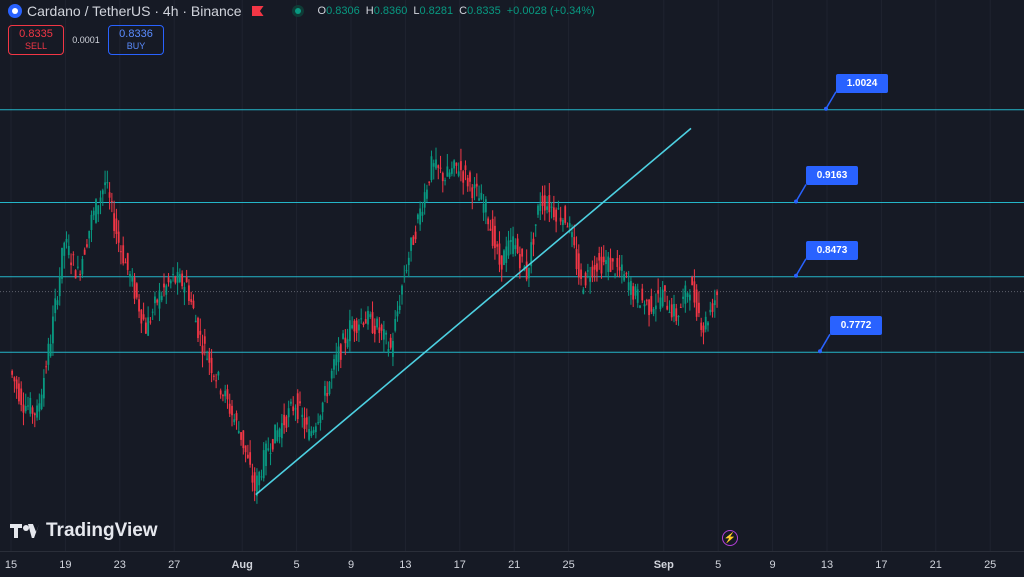 The width and height of the screenshot is (1024, 577). Describe the element at coordinates (825, 342) in the screenshot. I see `level-label-connector` at that location.